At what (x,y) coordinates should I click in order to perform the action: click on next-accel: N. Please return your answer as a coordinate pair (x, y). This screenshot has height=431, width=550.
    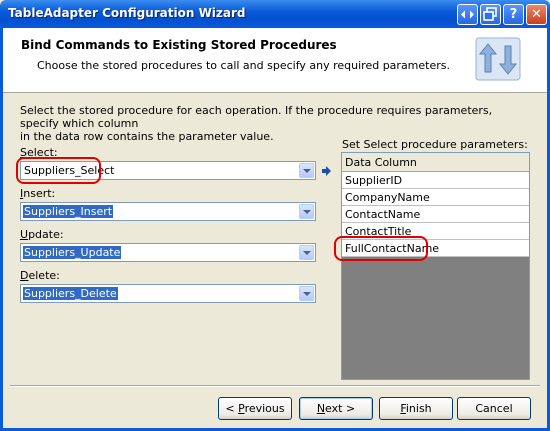
    Looking at the image, I should click on (321, 408).